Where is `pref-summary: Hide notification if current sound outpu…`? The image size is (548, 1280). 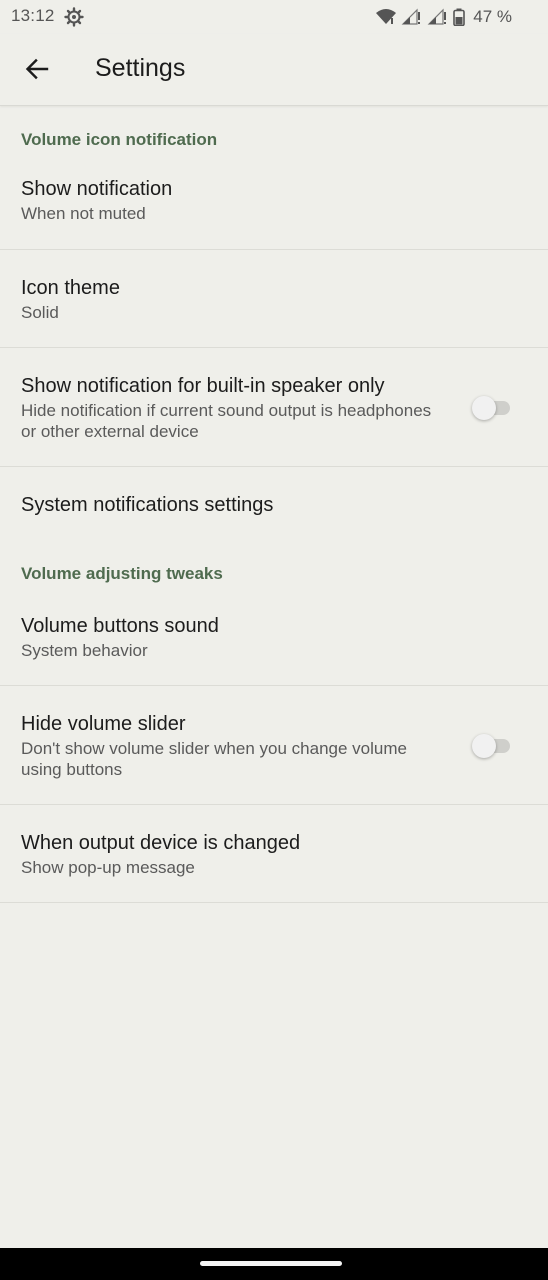 pref-summary: Hide notification if current sound outpu… is located at coordinates (226, 421).